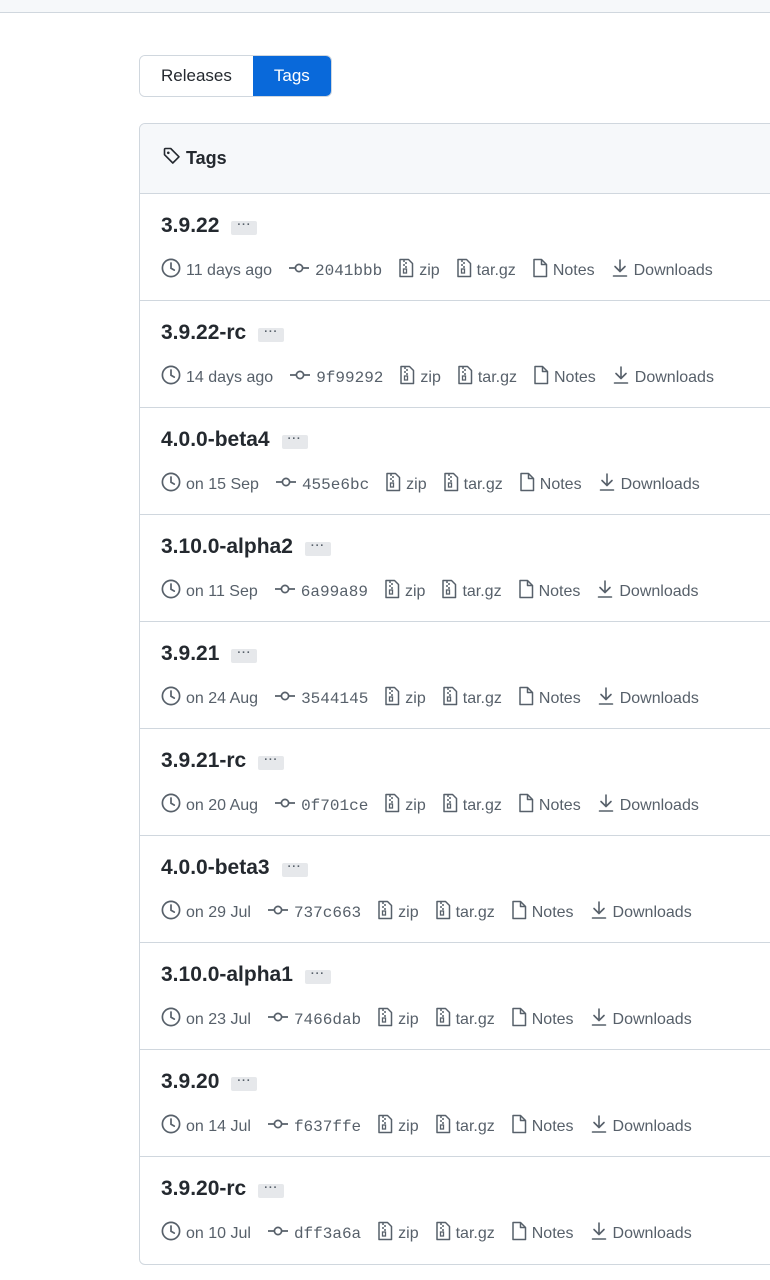 The height and width of the screenshot is (1280, 770). Describe the element at coordinates (408, 912) in the screenshot. I see `zip-label: zip` at that location.